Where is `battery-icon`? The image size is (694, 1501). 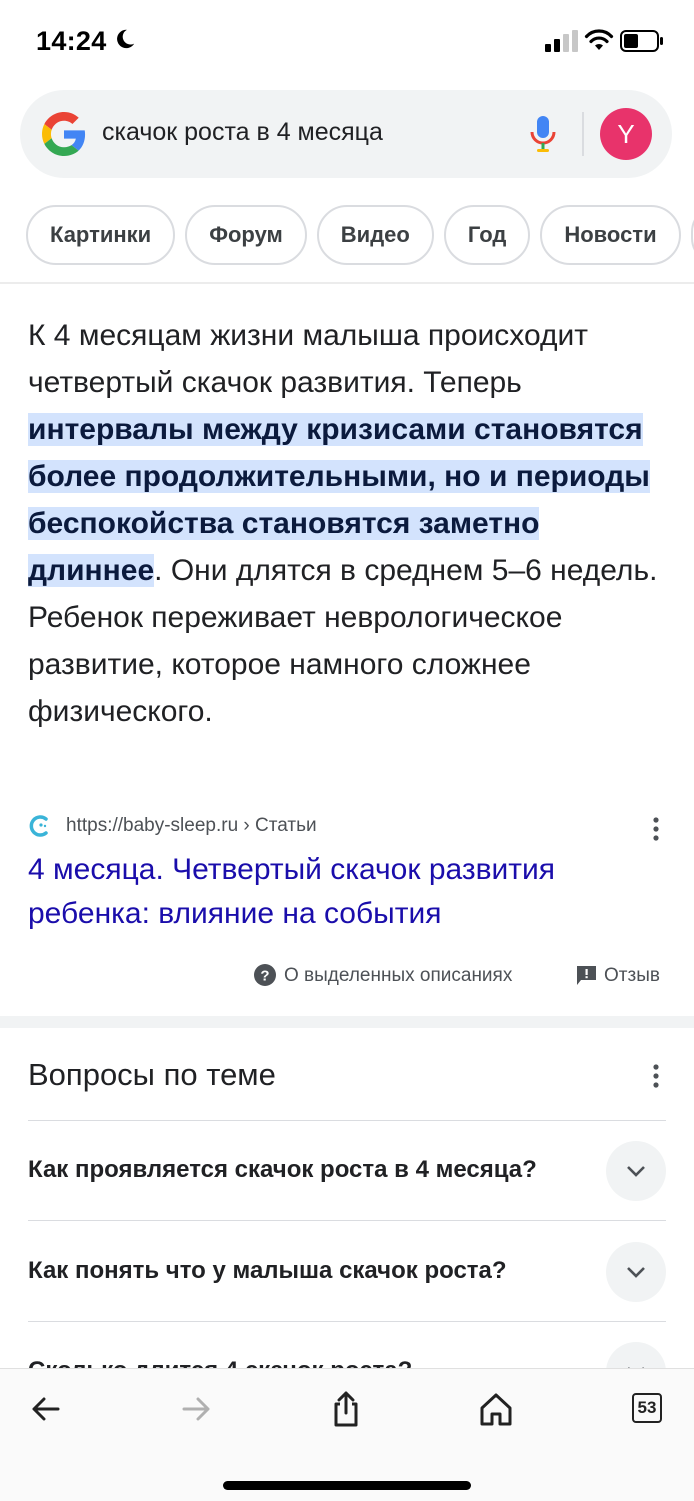
battery-icon is located at coordinates (641, 41).